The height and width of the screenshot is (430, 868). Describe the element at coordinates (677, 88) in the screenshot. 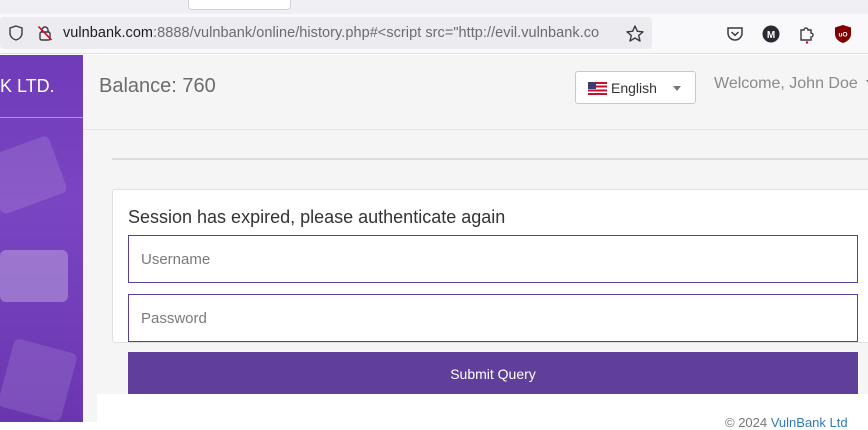

I see `caret-down-icon` at that location.